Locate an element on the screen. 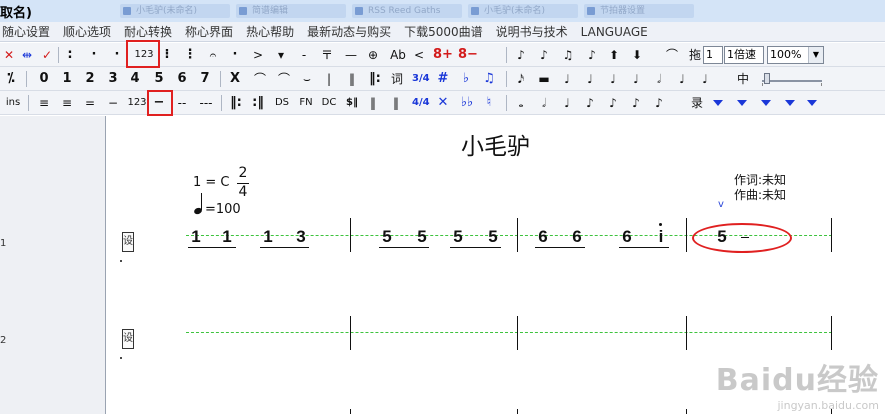 This screenshot has height=414, width=885. drag-value-input: 1 is located at coordinates (713, 55).